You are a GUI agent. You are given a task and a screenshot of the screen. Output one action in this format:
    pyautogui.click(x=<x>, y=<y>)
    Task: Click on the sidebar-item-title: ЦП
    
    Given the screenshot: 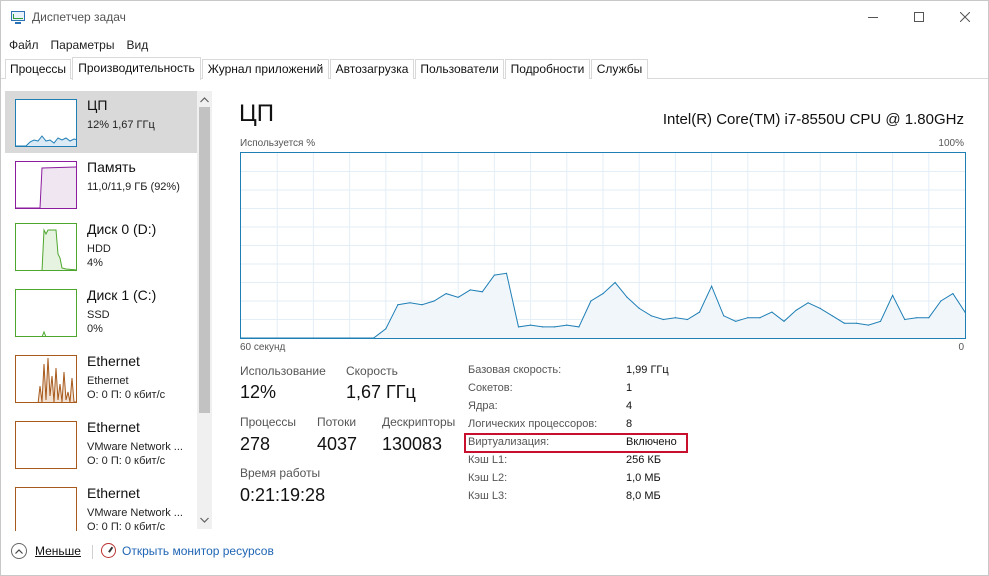 What is the action you would take?
    pyautogui.click(x=97, y=105)
    